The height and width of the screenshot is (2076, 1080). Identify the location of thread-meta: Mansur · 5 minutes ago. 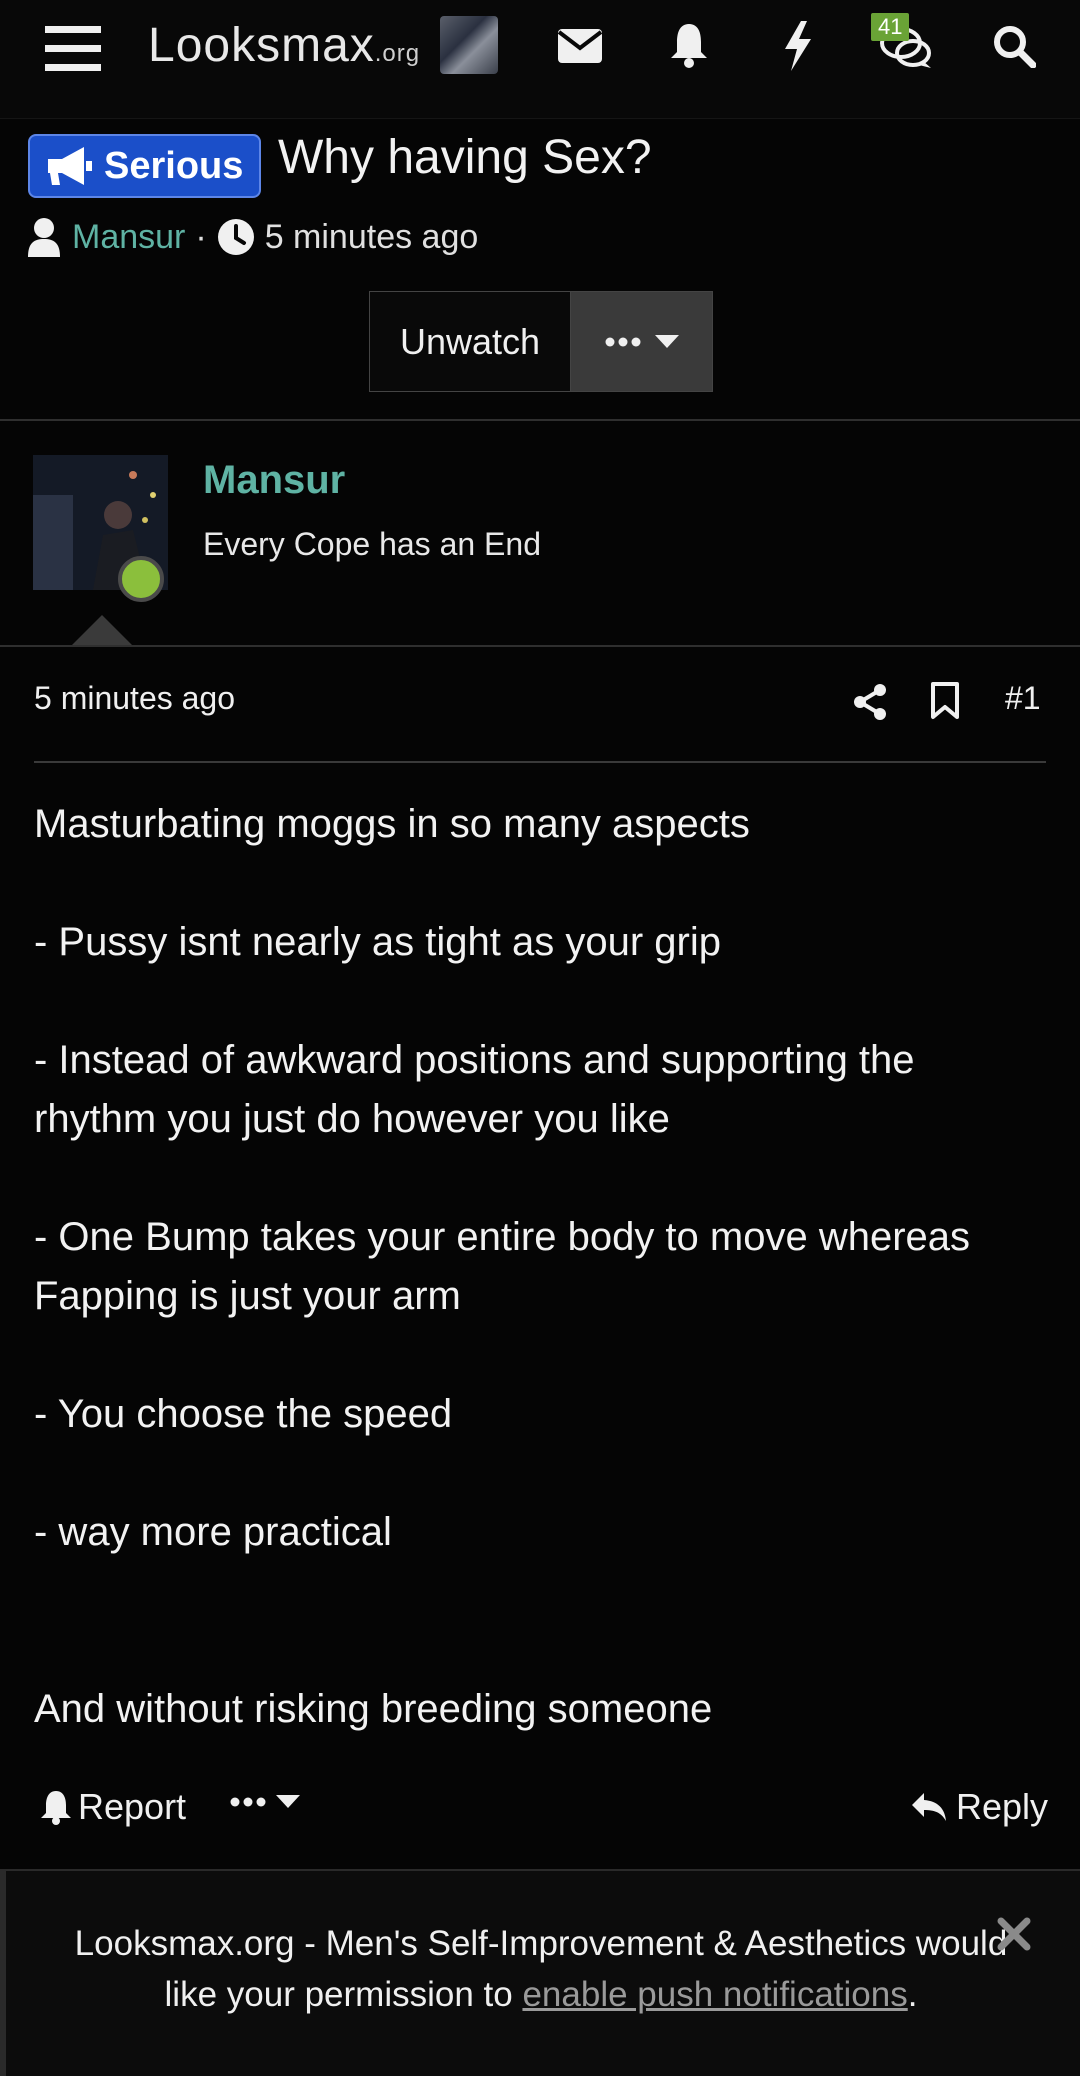
(252, 237).